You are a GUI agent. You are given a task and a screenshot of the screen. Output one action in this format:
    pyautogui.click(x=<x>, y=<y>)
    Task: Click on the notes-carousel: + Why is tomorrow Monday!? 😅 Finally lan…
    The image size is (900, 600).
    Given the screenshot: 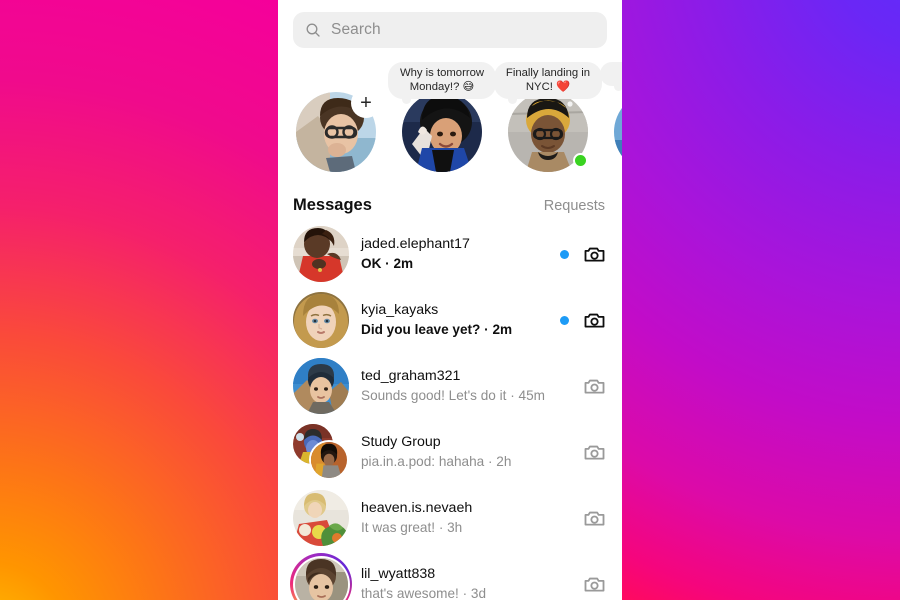 What is the action you would take?
    pyautogui.click(x=450, y=114)
    